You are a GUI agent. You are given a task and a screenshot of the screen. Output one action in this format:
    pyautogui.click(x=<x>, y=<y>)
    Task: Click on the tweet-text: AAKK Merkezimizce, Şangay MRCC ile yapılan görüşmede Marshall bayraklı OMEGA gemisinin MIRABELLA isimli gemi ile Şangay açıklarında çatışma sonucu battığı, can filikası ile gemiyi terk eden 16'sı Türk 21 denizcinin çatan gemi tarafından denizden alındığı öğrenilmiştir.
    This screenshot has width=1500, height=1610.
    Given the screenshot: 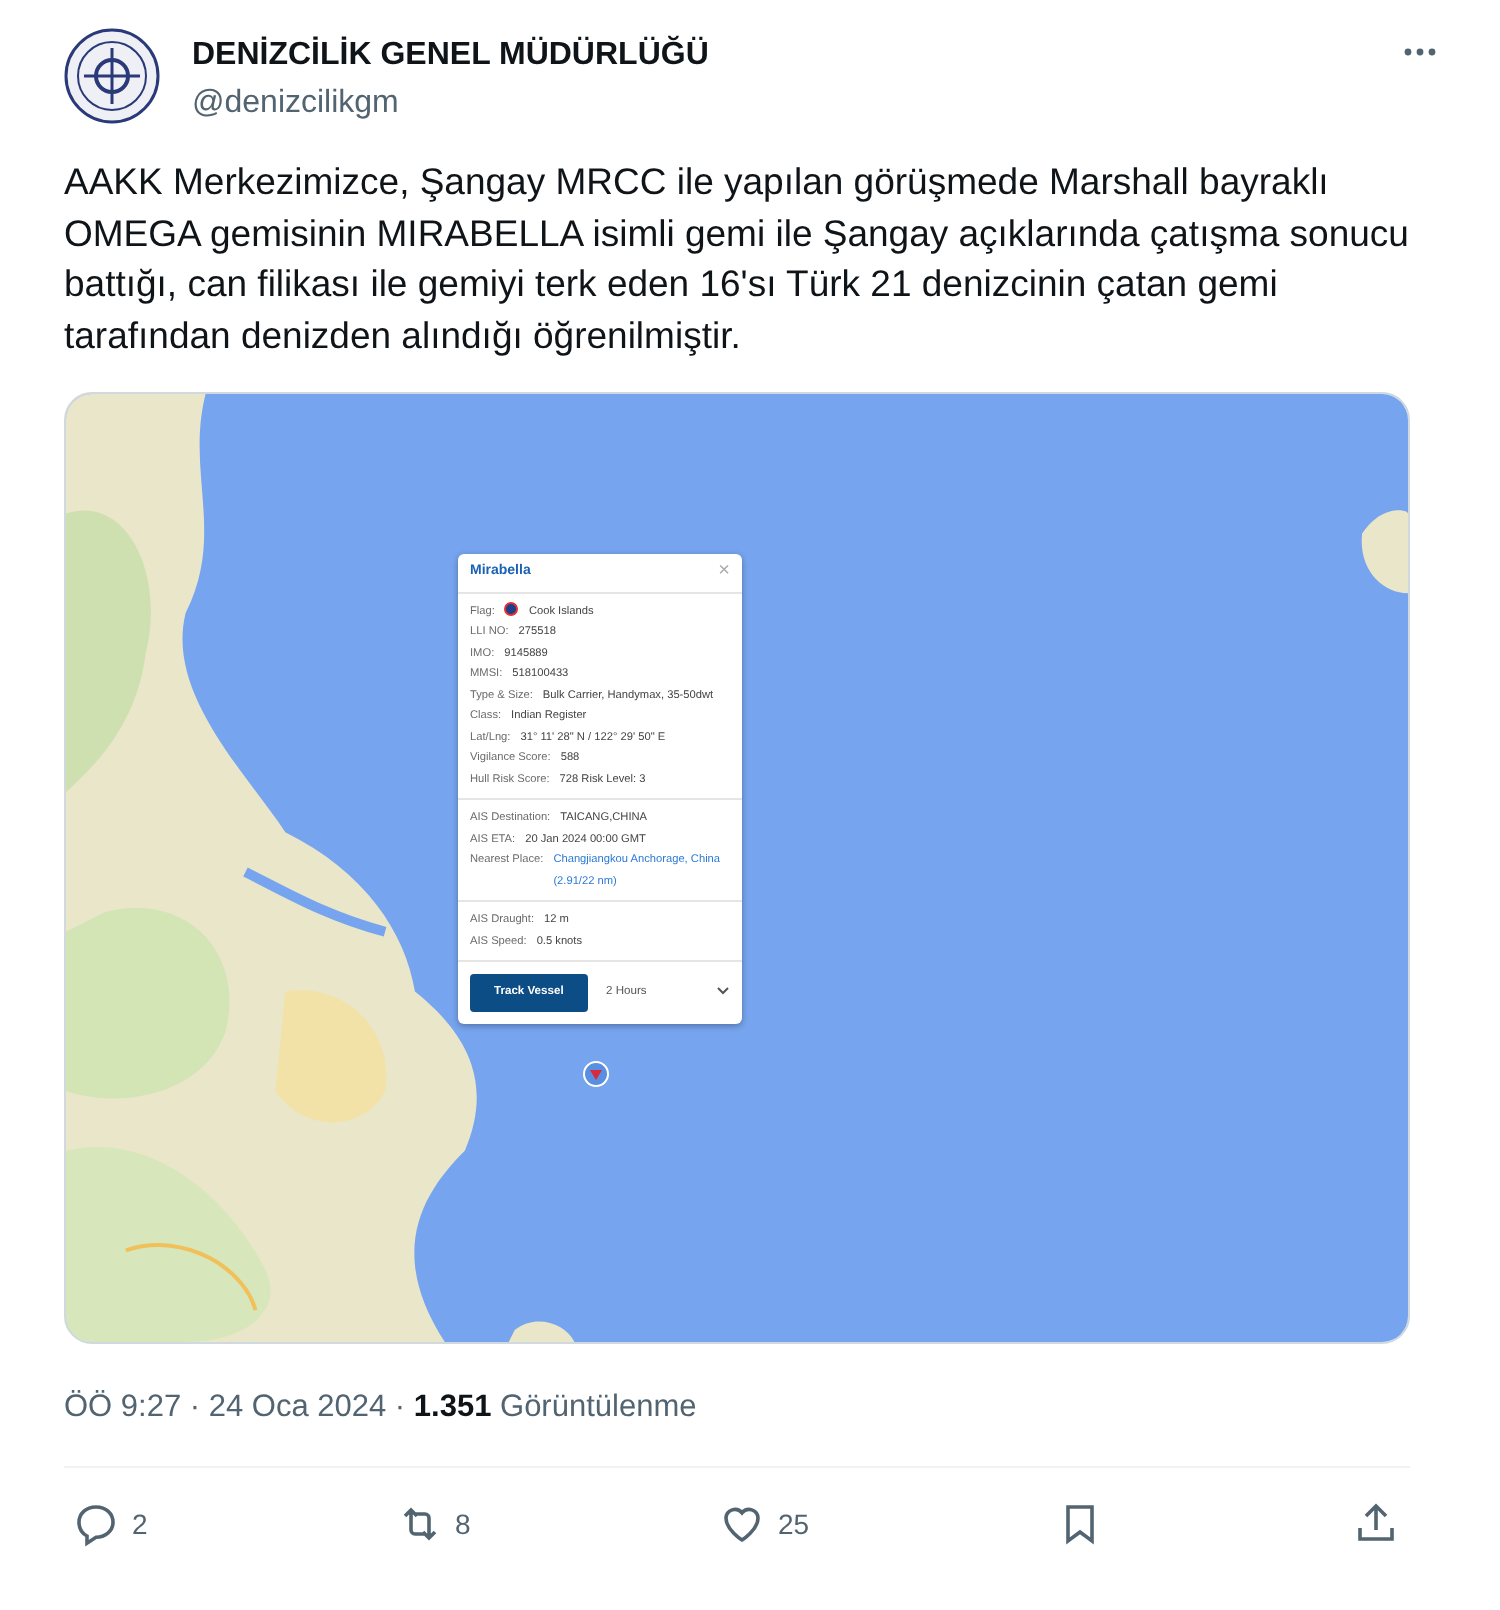 What is the action you would take?
    pyautogui.click(x=737, y=259)
    